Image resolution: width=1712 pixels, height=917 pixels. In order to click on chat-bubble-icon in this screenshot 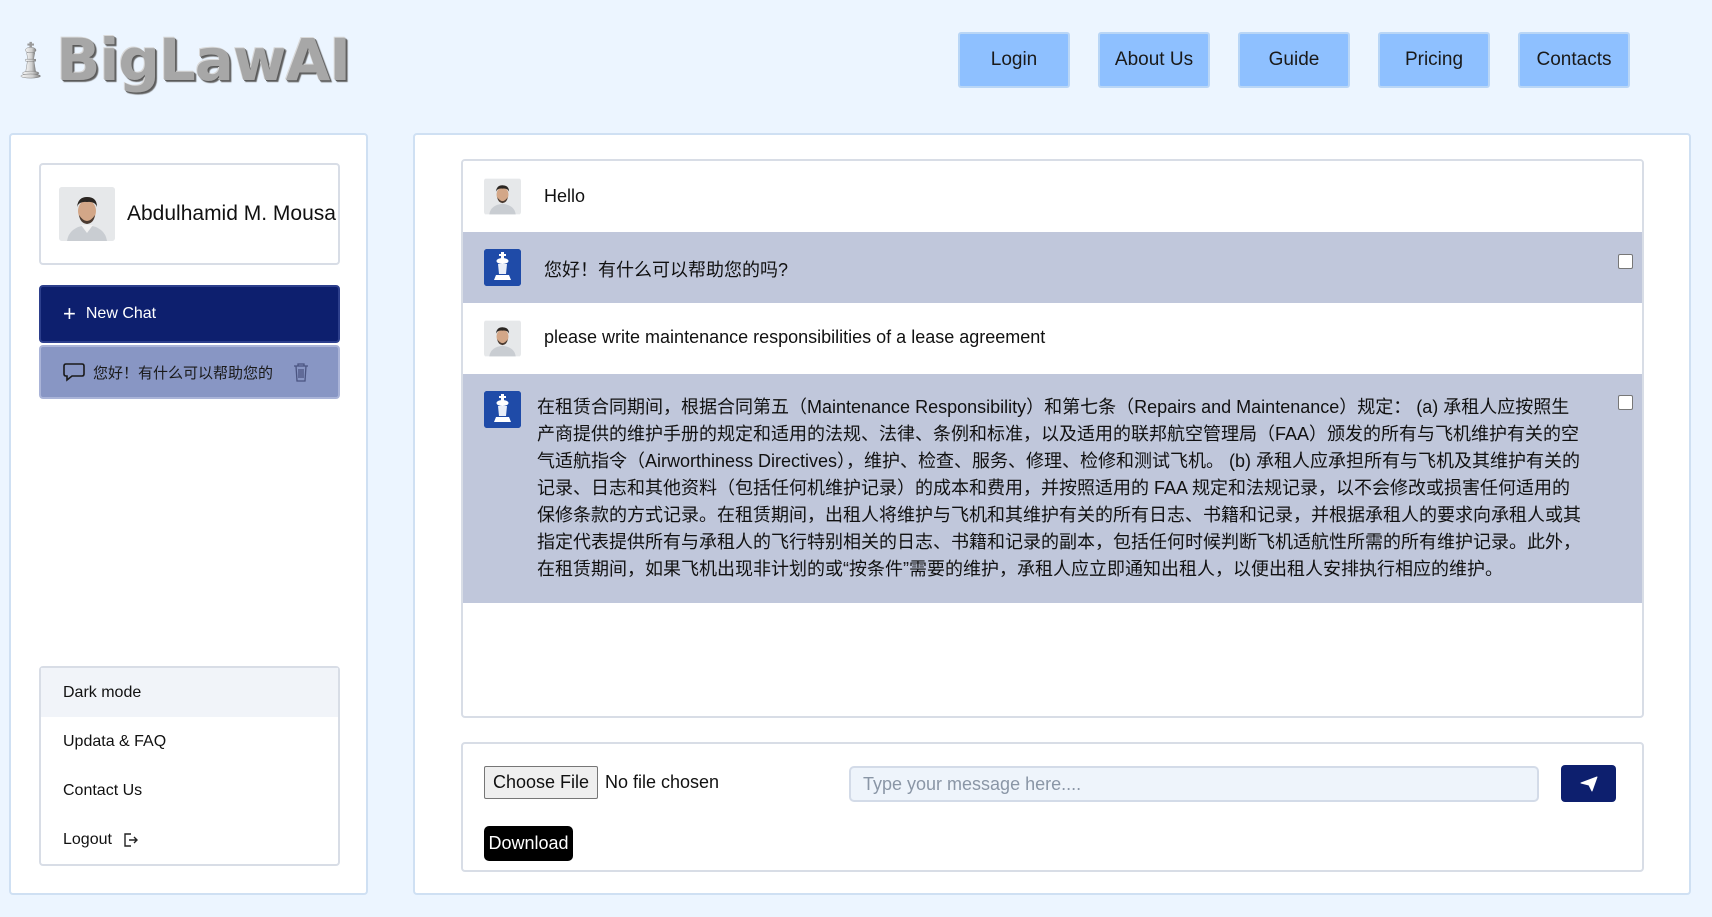, I will do `click(74, 372)`.